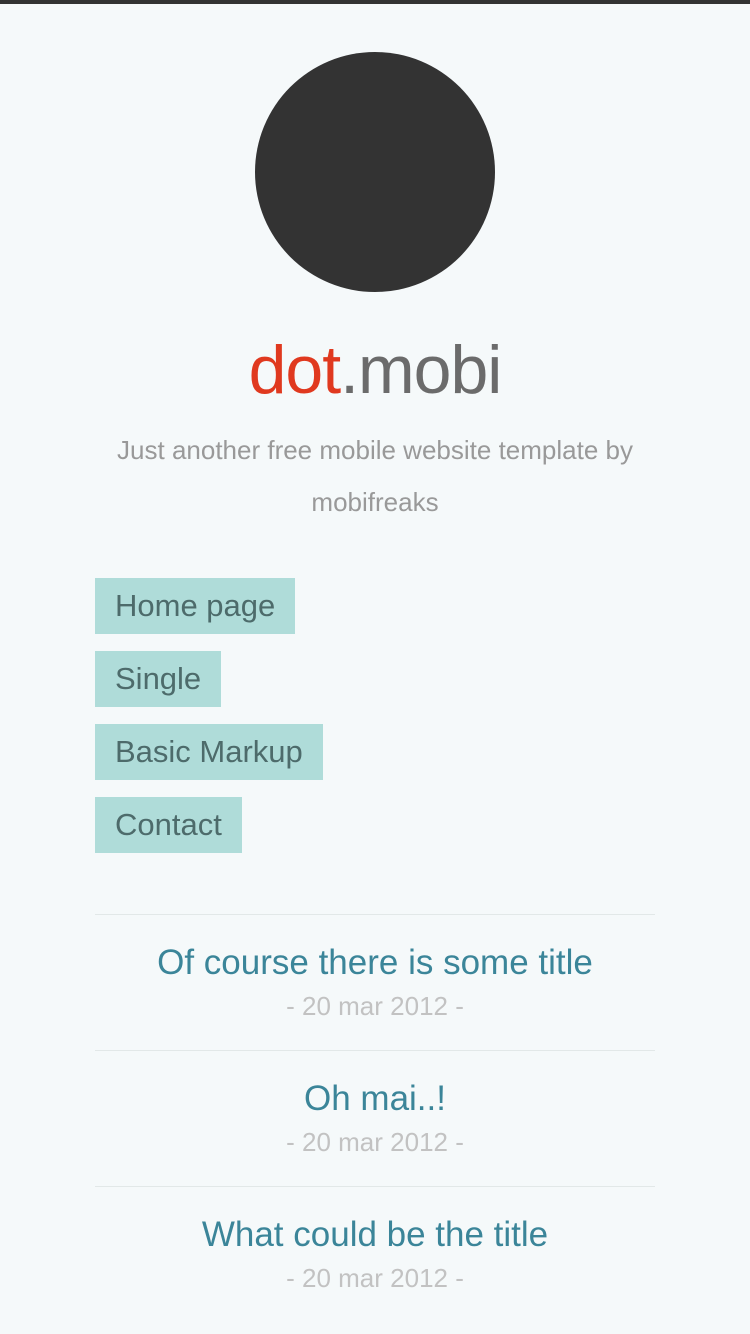 The image size is (750, 1334). Describe the element at coordinates (295, 370) in the screenshot. I see `site-title-highlight: dot` at that location.